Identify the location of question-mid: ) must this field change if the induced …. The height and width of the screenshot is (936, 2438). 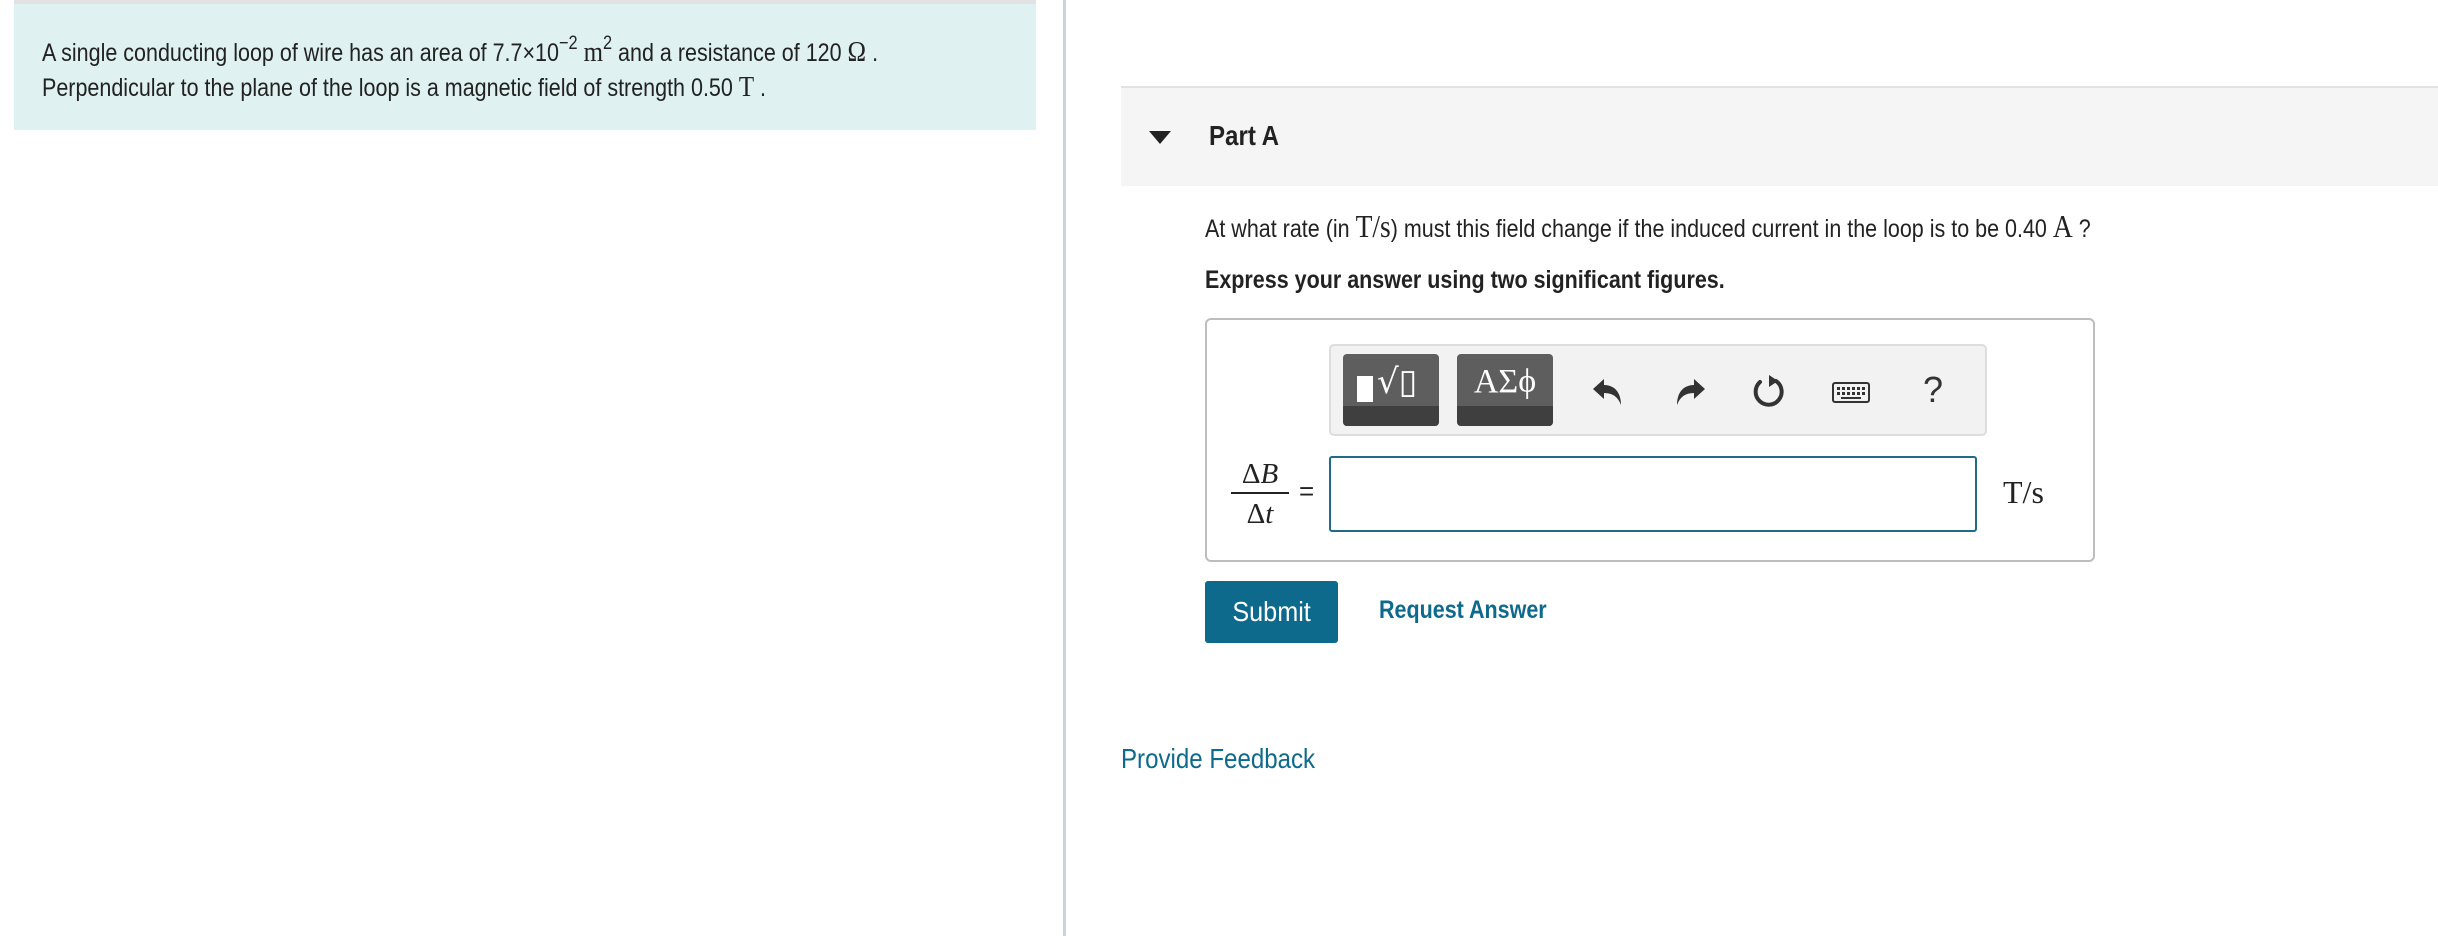
(1721, 229).